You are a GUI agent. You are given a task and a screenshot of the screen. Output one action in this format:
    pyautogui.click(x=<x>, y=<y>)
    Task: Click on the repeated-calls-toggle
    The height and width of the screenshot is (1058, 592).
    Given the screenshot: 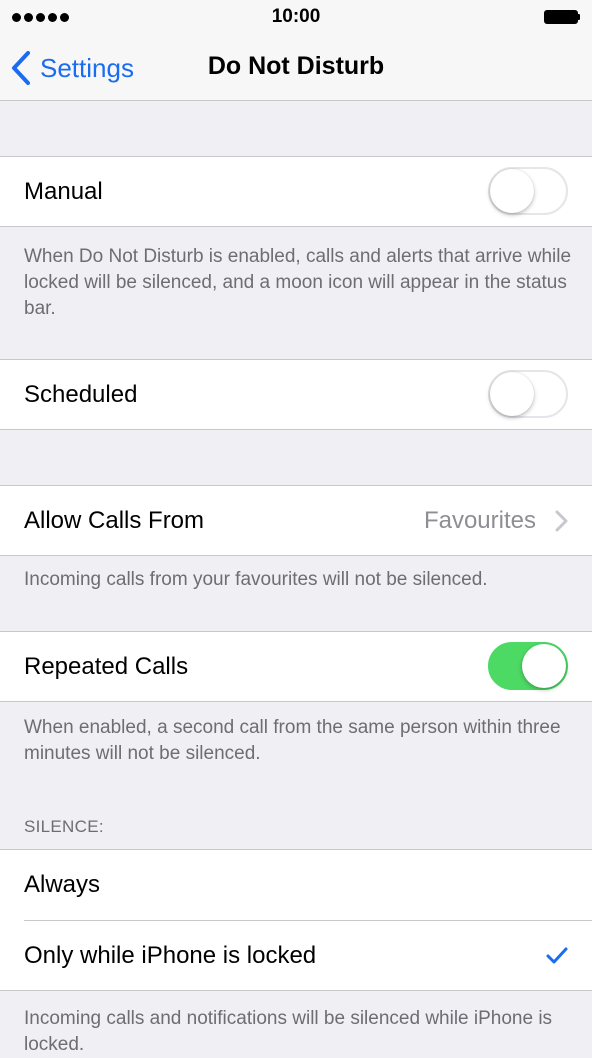 What is the action you would take?
    pyautogui.click(x=528, y=666)
    